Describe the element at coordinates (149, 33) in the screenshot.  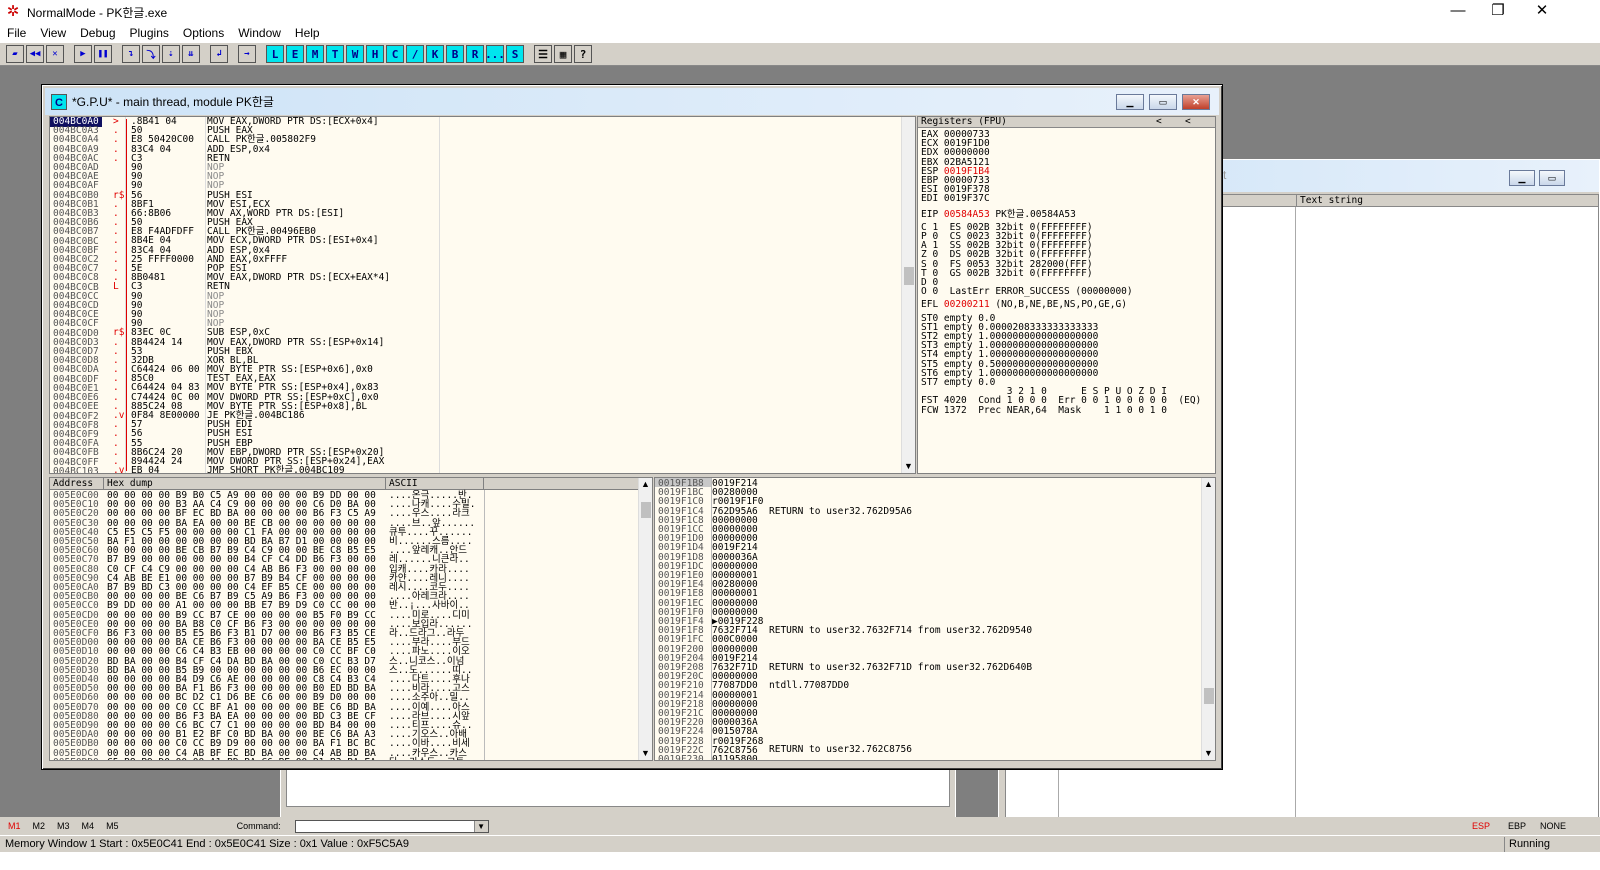
I see `menu-plugins: Plugins` at that location.